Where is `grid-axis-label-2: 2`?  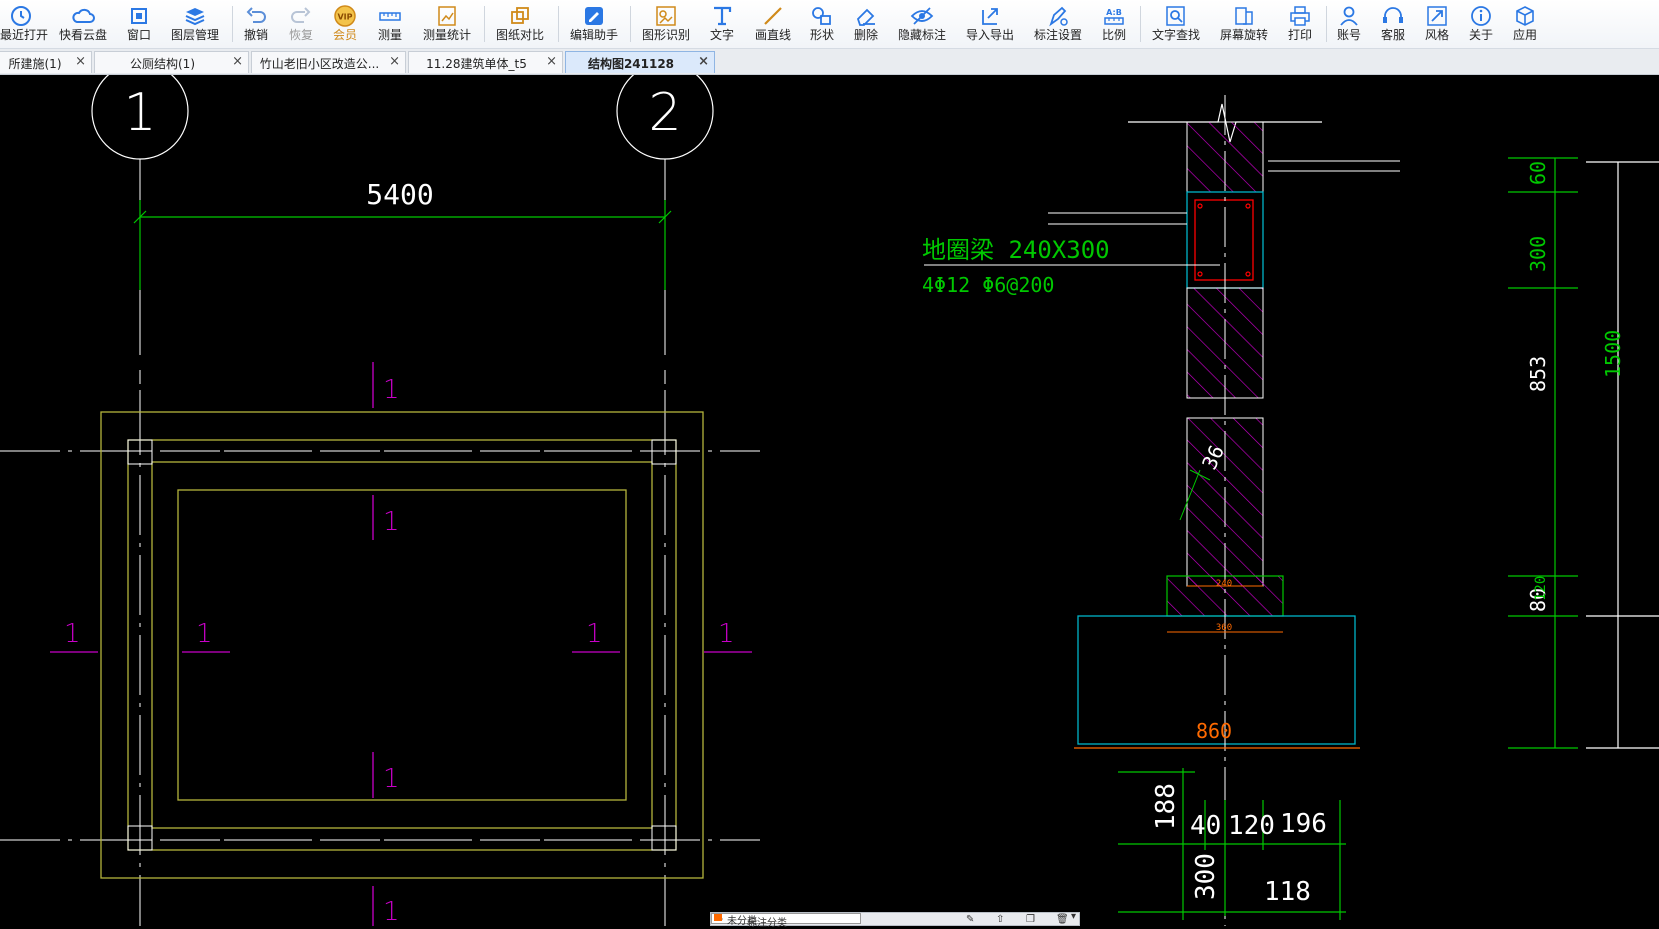
grid-axis-label-2: 2 is located at coordinates (664, 113).